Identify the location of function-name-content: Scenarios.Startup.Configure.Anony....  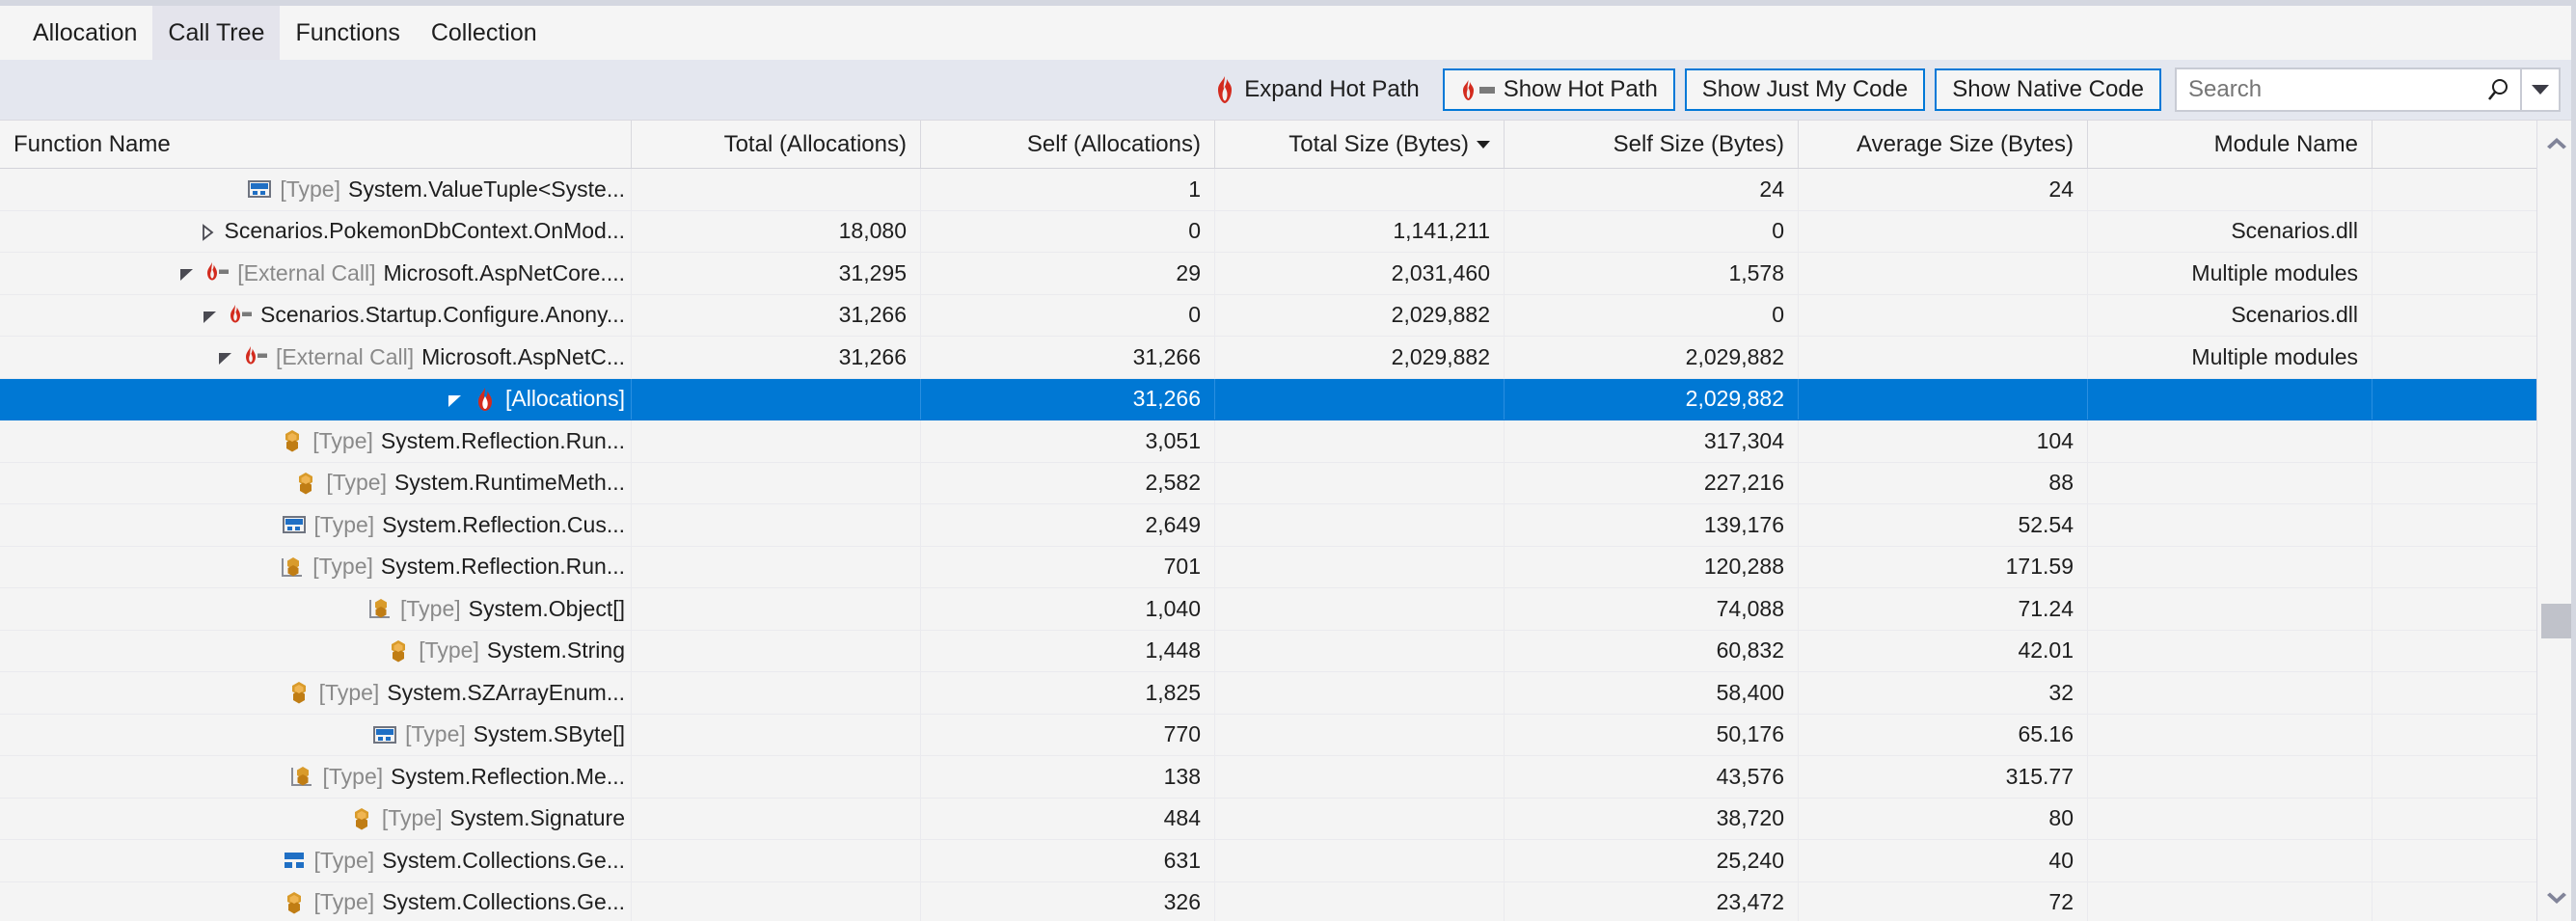
(413, 315).